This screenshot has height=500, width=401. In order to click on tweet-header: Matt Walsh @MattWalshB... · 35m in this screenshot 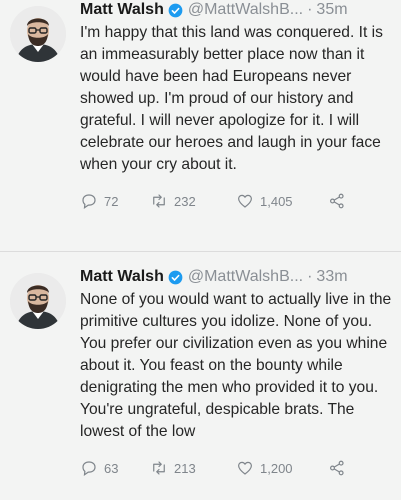, I will do `click(239, 10)`.